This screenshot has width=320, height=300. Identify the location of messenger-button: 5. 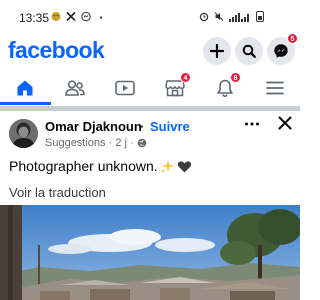
(282, 49).